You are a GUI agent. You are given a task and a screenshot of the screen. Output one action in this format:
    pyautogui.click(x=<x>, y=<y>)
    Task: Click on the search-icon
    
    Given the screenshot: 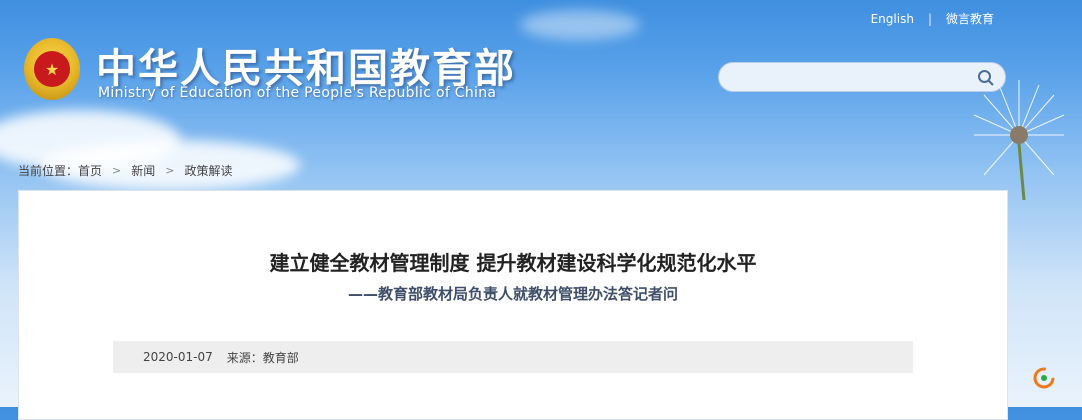 What is the action you would take?
    pyautogui.click(x=986, y=78)
    